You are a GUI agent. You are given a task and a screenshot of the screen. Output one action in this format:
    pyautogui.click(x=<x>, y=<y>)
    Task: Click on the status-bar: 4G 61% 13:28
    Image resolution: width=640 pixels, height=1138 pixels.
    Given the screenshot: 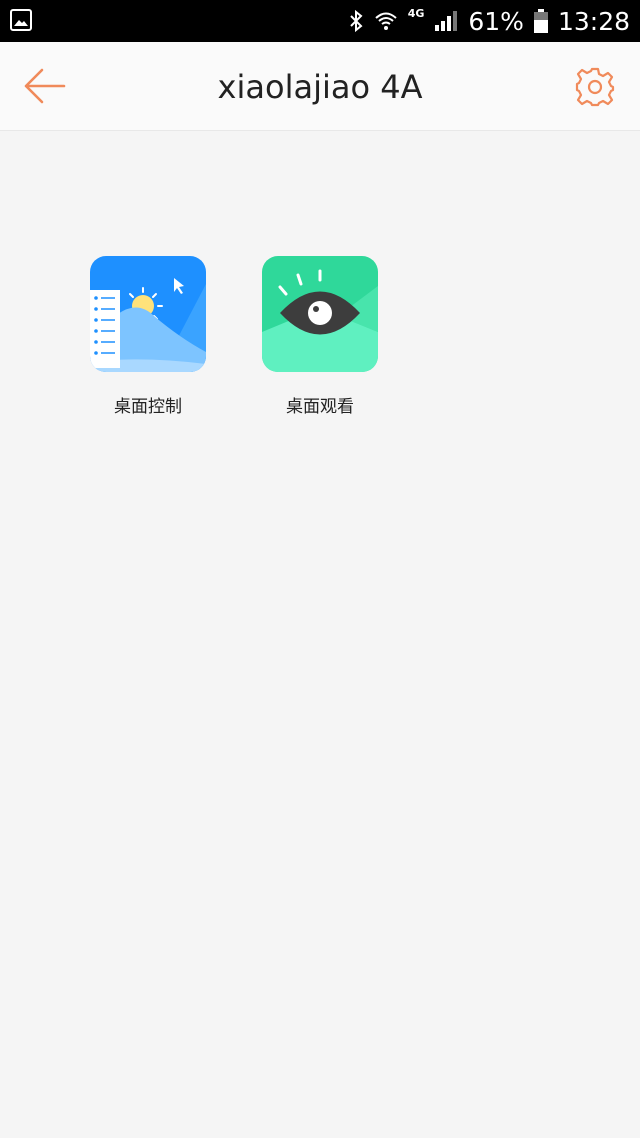 What is the action you would take?
    pyautogui.click(x=320, y=21)
    